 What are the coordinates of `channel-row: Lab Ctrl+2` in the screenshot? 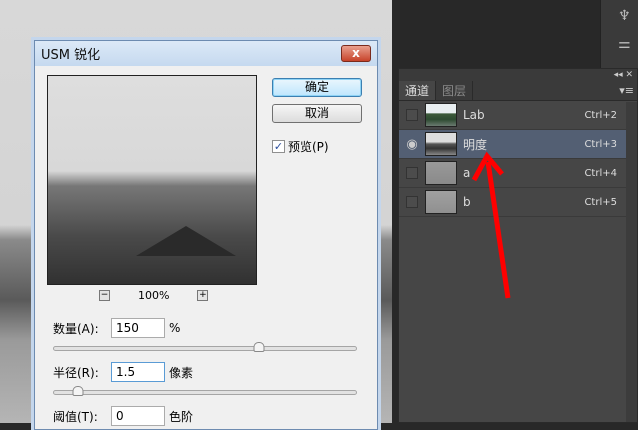 It's located at (513, 115).